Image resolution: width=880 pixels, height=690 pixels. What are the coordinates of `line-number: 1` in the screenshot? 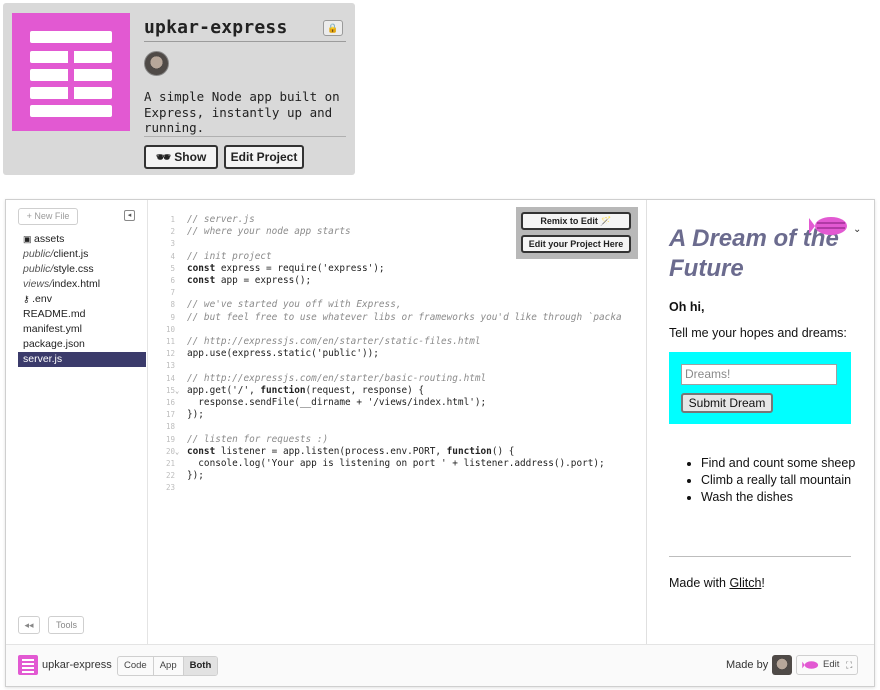 It's located at (172, 219).